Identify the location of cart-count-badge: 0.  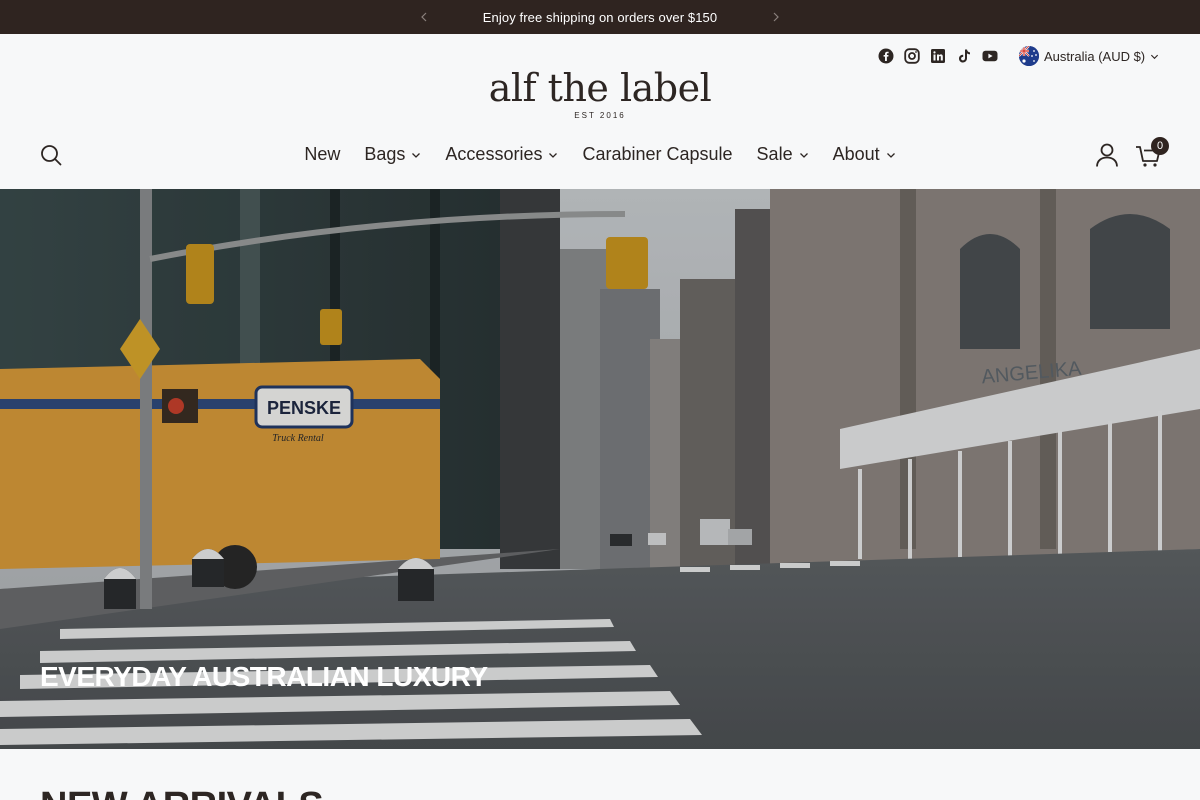
(1160, 146).